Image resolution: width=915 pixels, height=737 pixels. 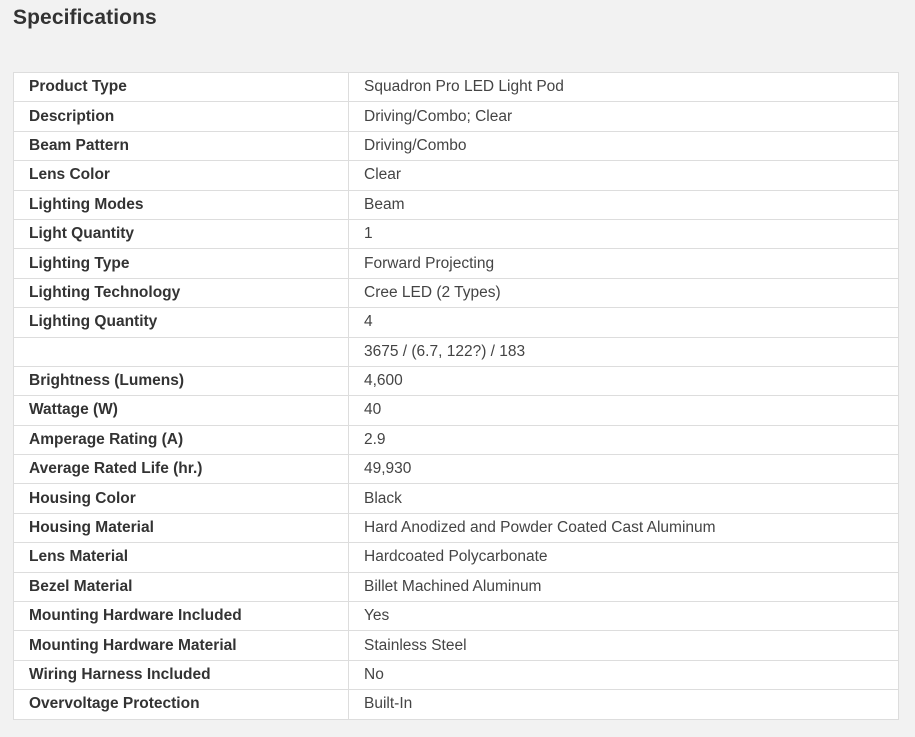 I want to click on spec-value: 3675 / (6.7, 122?) / 183, so click(x=623, y=351).